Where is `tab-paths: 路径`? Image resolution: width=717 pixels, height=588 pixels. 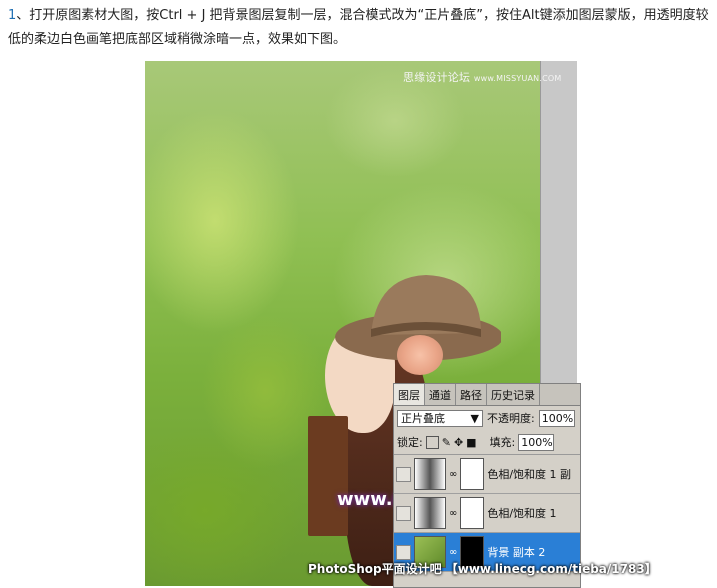 tab-paths: 路径 is located at coordinates (471, 394).